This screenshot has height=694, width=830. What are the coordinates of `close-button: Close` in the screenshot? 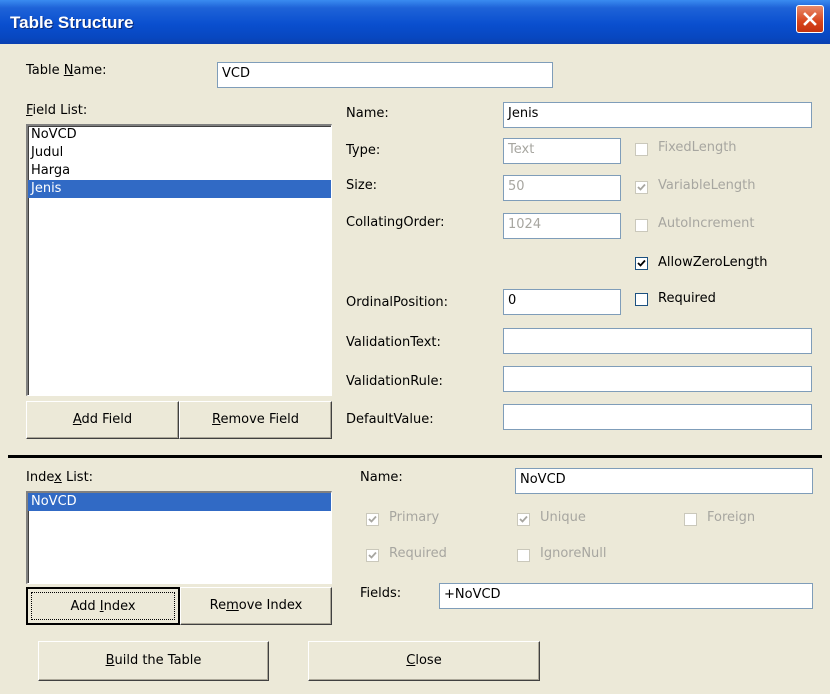 It's located at (424, 661).